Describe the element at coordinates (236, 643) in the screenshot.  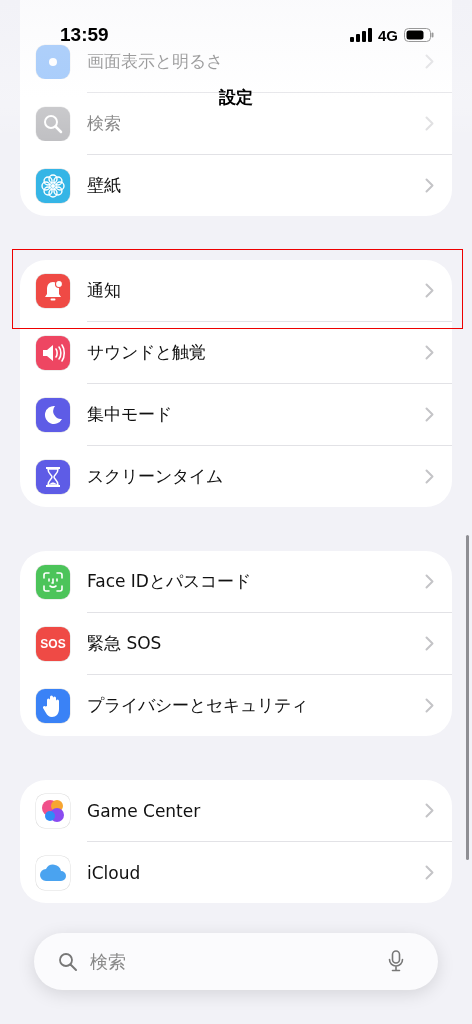
I see `settings-row: SOS 緊急 SOS` at that location.